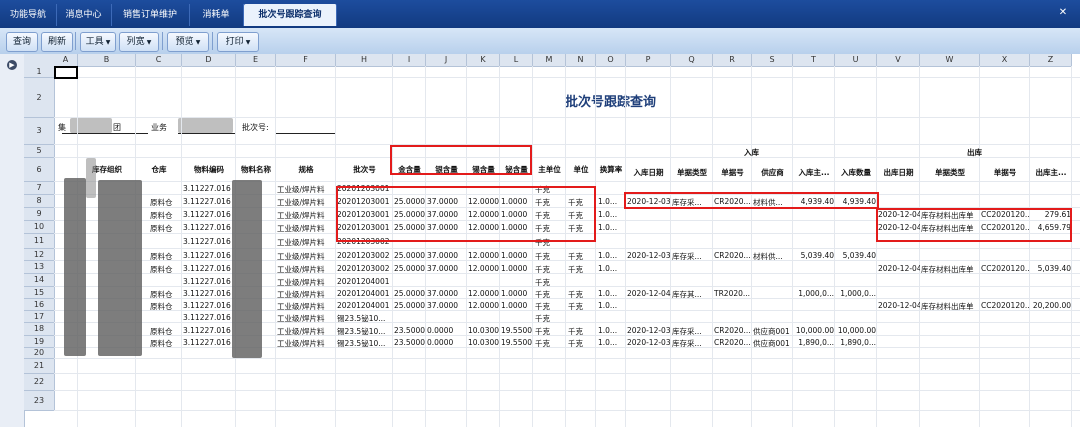  I want to click on tools-button: 工具 ▼, so click(98, 42).